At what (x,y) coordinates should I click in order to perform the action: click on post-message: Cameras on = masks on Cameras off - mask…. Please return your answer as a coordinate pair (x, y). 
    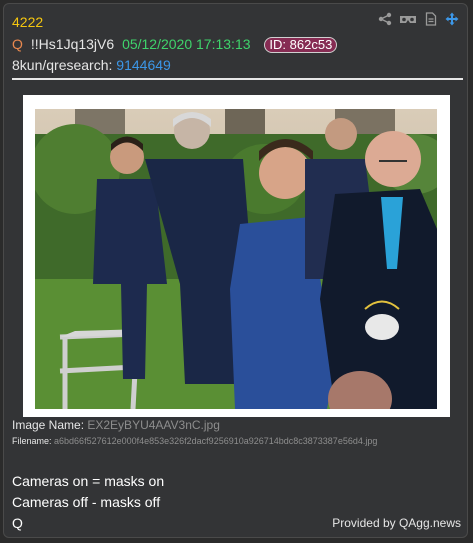
    Looking at the image, I should click on (88, 502).